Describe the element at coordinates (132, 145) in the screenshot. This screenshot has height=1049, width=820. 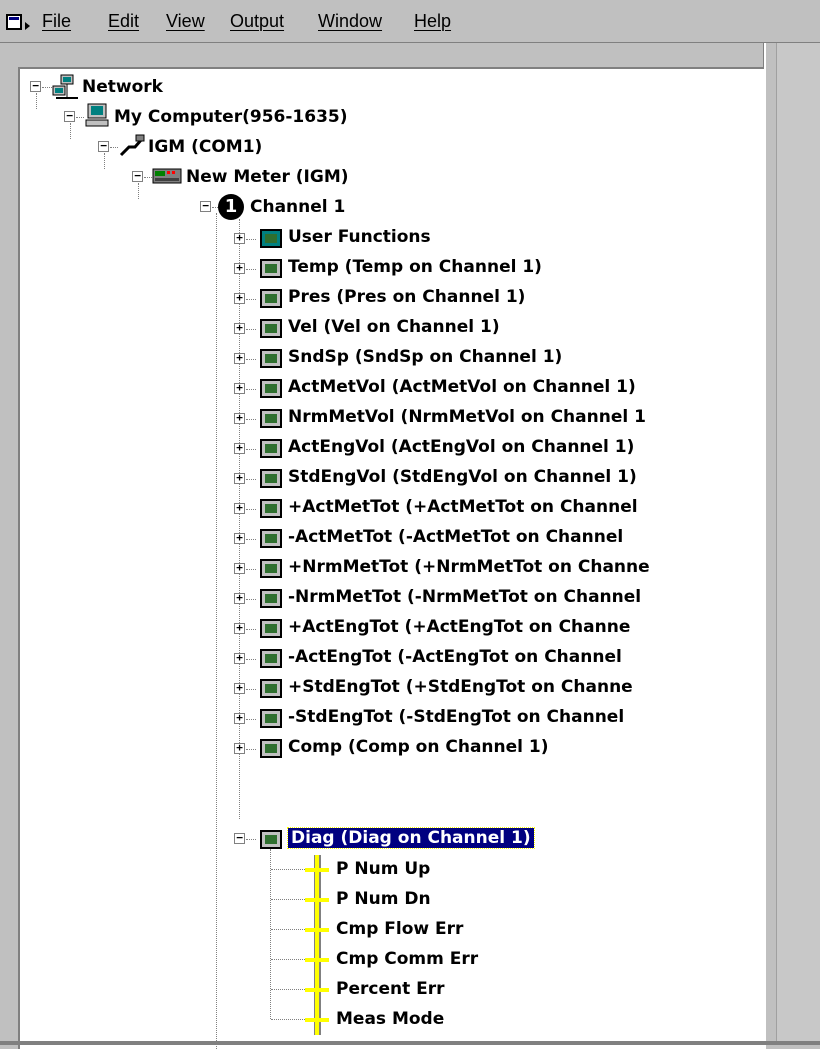
I see `serial-port-icon` at that location.